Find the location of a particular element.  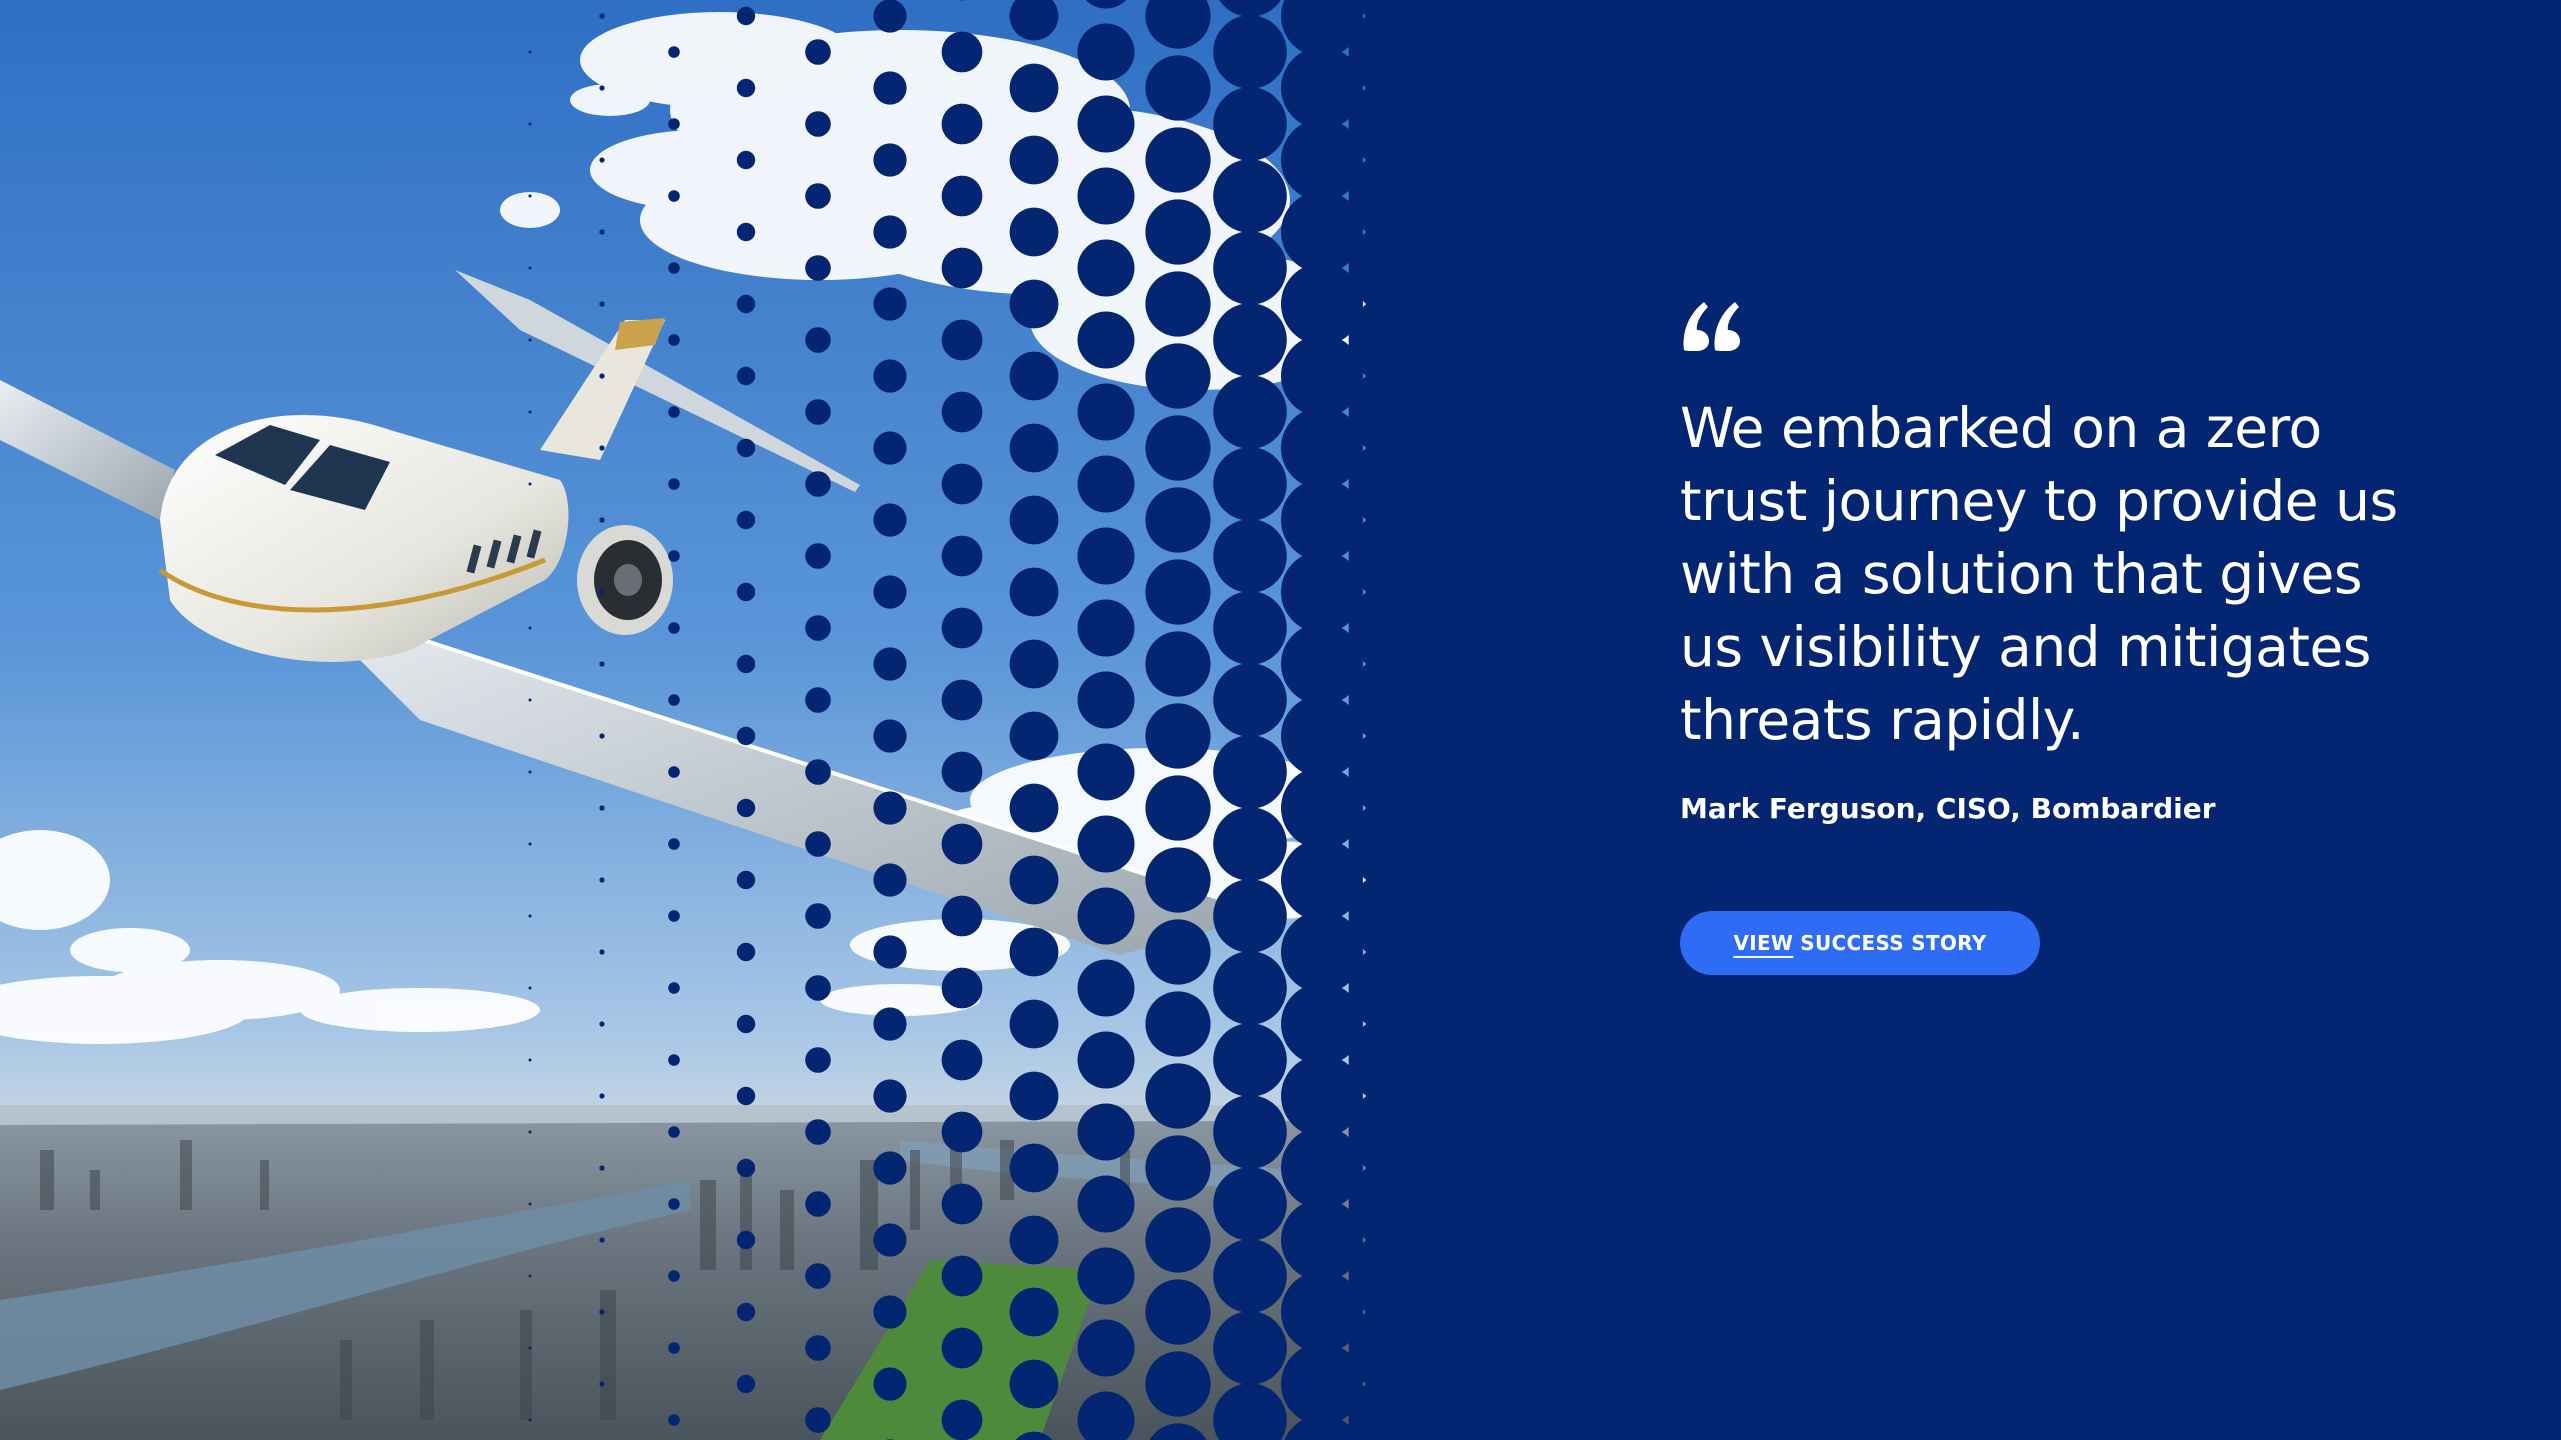

cta-label-rest: SUCCESS STORY is located at coordinates (1893, 943).